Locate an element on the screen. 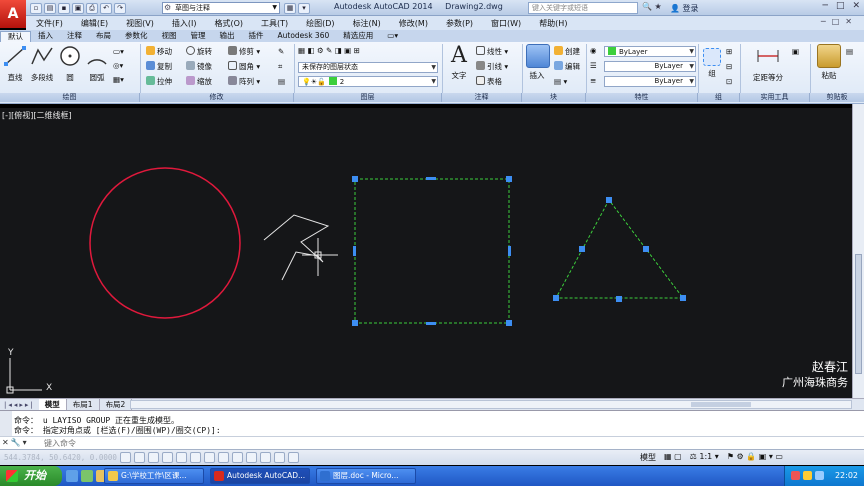 The width and height of the screenshot is (864, 486). tab-featured-apps: 精选应用 is located at coordinates (358, 36).